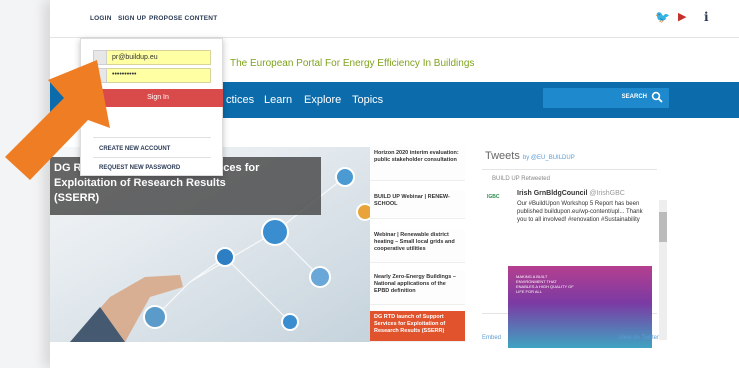 The height and width of the screenshot is (368, 739). I want to click on nav-item-practices: ctices, so click(240, 100).